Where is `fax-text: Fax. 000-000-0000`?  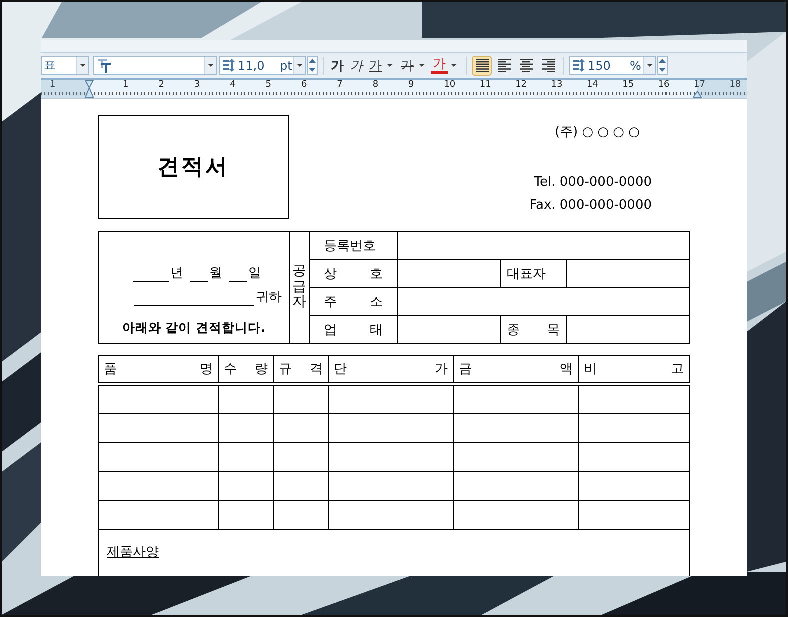
fax-text: Fax. 000-000-0000 is located at coordinates (591, 206).